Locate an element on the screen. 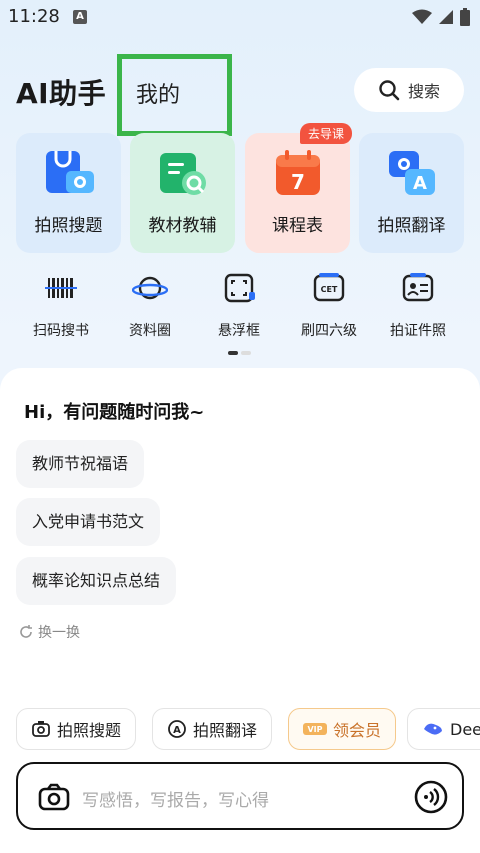 Image resolution: width=480 pixels, height=853 pixels. app-title: AI助手 is located at coordinates (61, 93).